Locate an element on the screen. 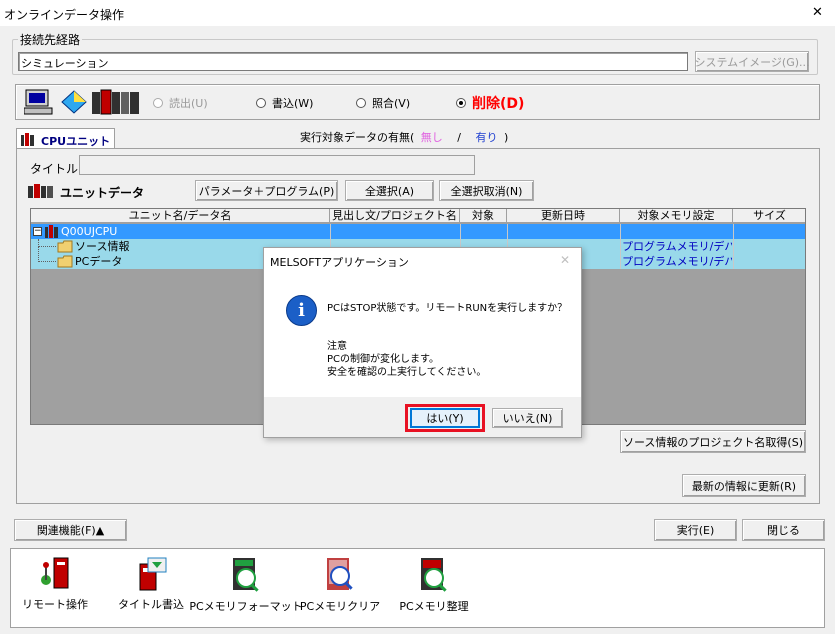 Image resolution: width=835 pixels, height=634 pixels. read-radio: 読出(U) is located at coordinates (180, 103).